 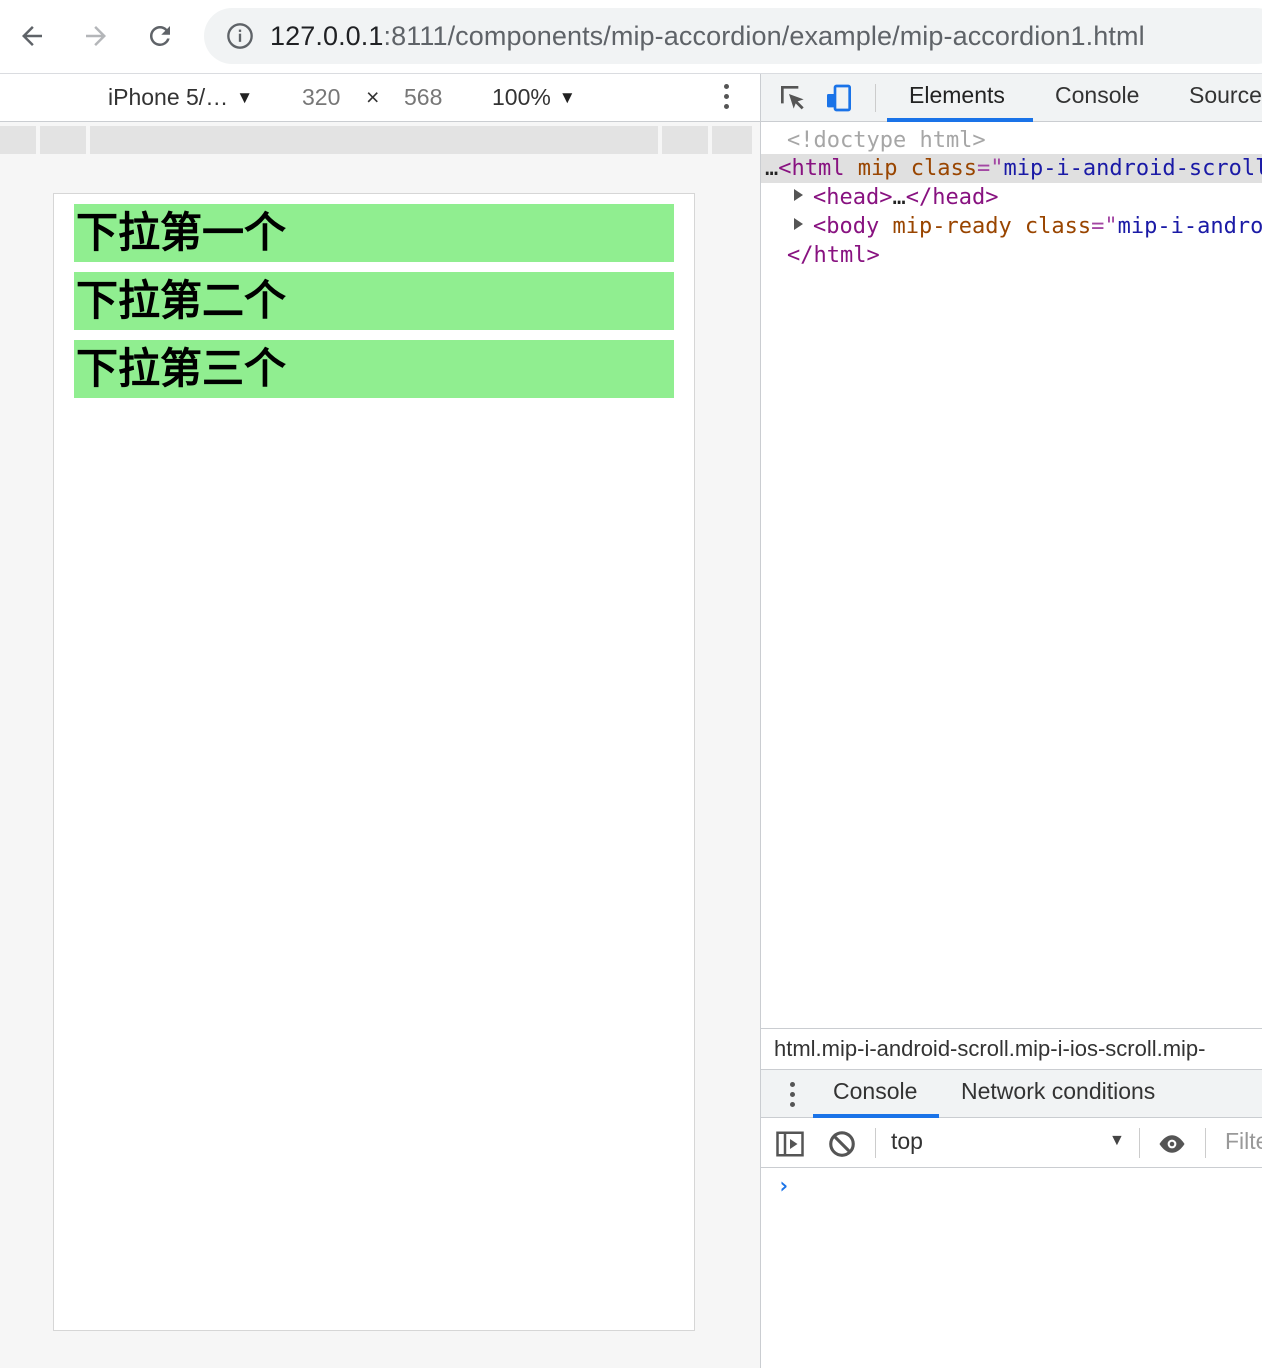 I want to click on drawer-menu-icon, so click(x=792, y=1094).